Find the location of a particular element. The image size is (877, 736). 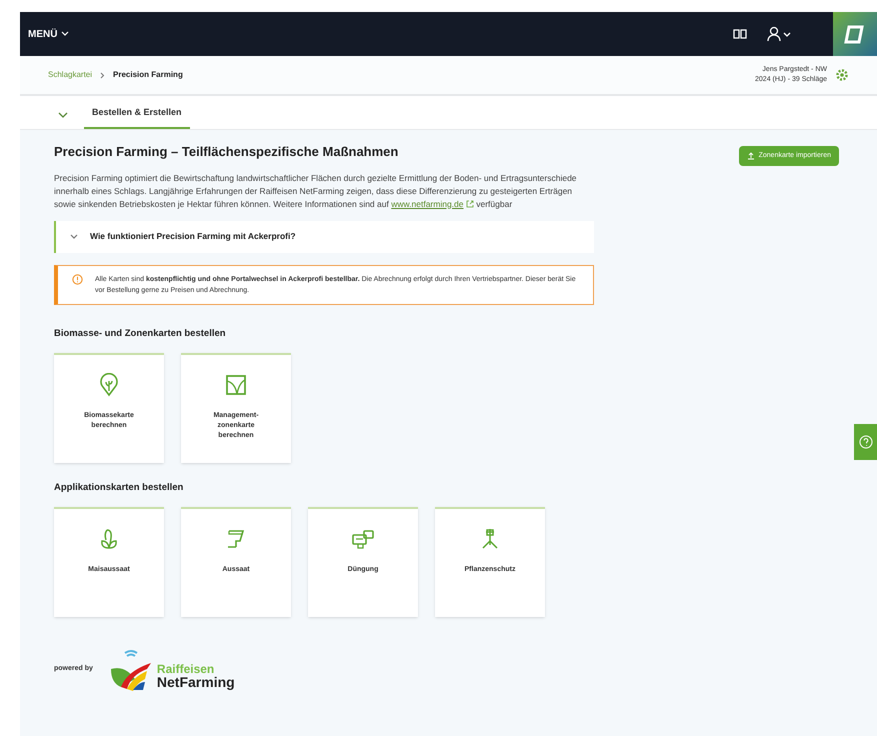

settings-icon is located at coordinates (842, 75).